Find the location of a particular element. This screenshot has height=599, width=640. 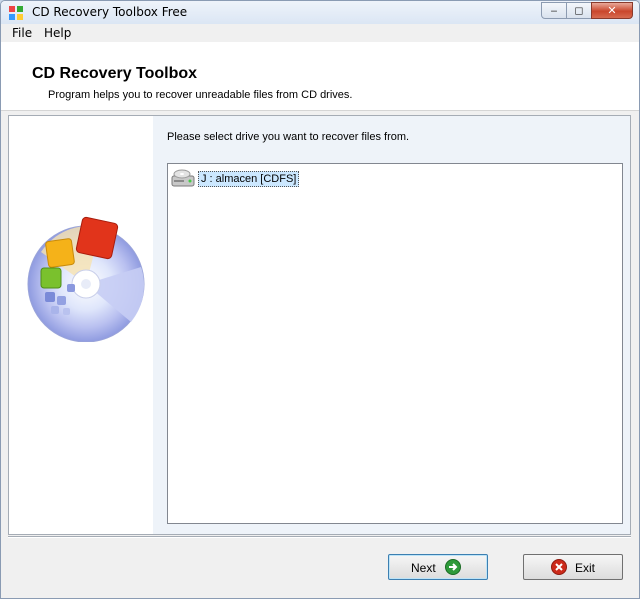

caption-buttons: ‒ ◻ ✕ is located at coordinates (587, 11).